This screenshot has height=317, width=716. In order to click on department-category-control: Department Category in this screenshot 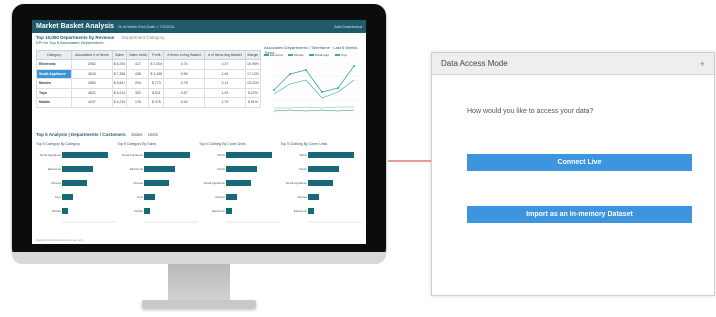, I will do `click(142, 37)`.